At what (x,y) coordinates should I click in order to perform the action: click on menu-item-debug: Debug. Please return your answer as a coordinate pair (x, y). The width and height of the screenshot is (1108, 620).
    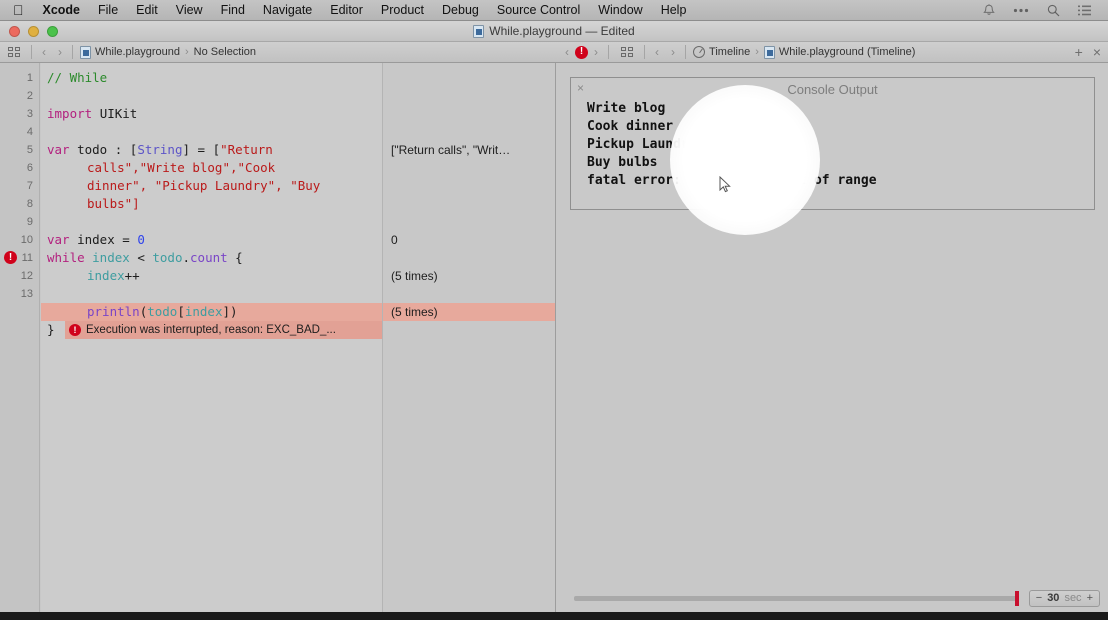
    Looking at the image, I should click on (460, 10).